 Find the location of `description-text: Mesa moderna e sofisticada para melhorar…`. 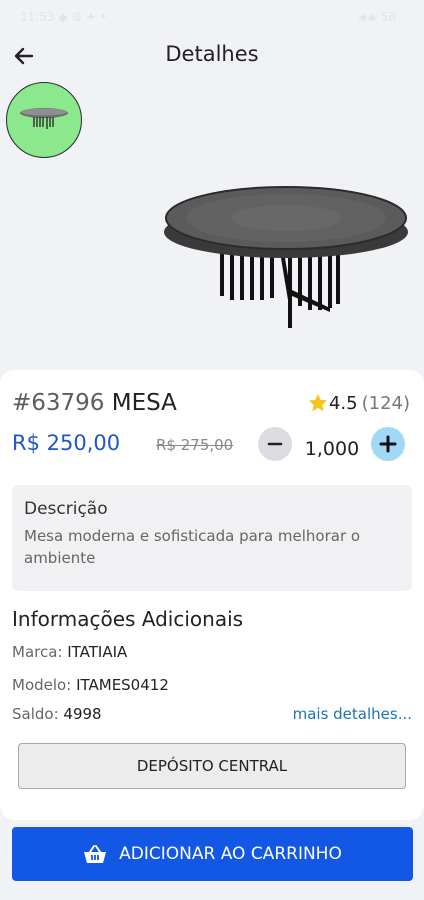

description-text: Mesa moderna e sofisticada para melhorar… is located at coordinates (192, 547).